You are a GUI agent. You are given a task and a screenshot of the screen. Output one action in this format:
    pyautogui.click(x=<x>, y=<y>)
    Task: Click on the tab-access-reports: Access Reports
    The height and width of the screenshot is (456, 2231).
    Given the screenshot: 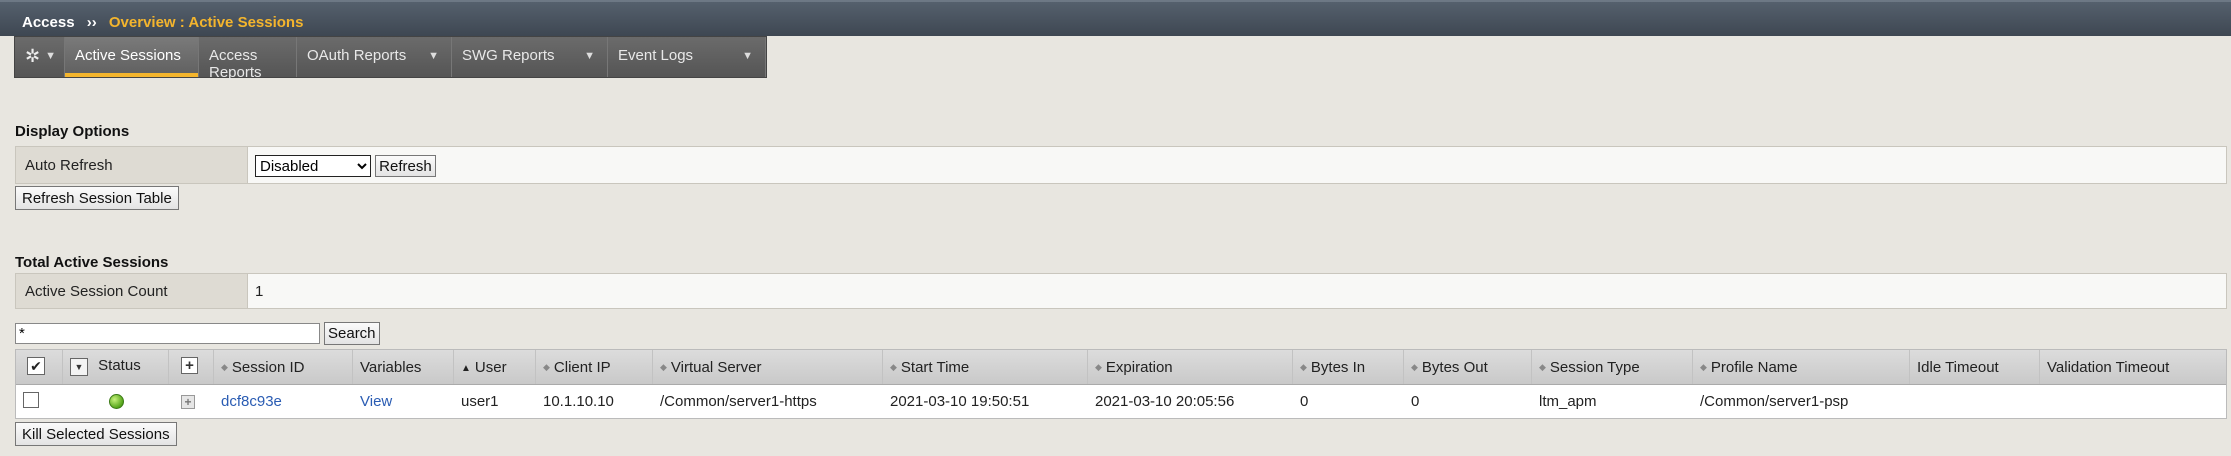 What is the action you would take?
    pyautogui.click(x=248, y=59)
    